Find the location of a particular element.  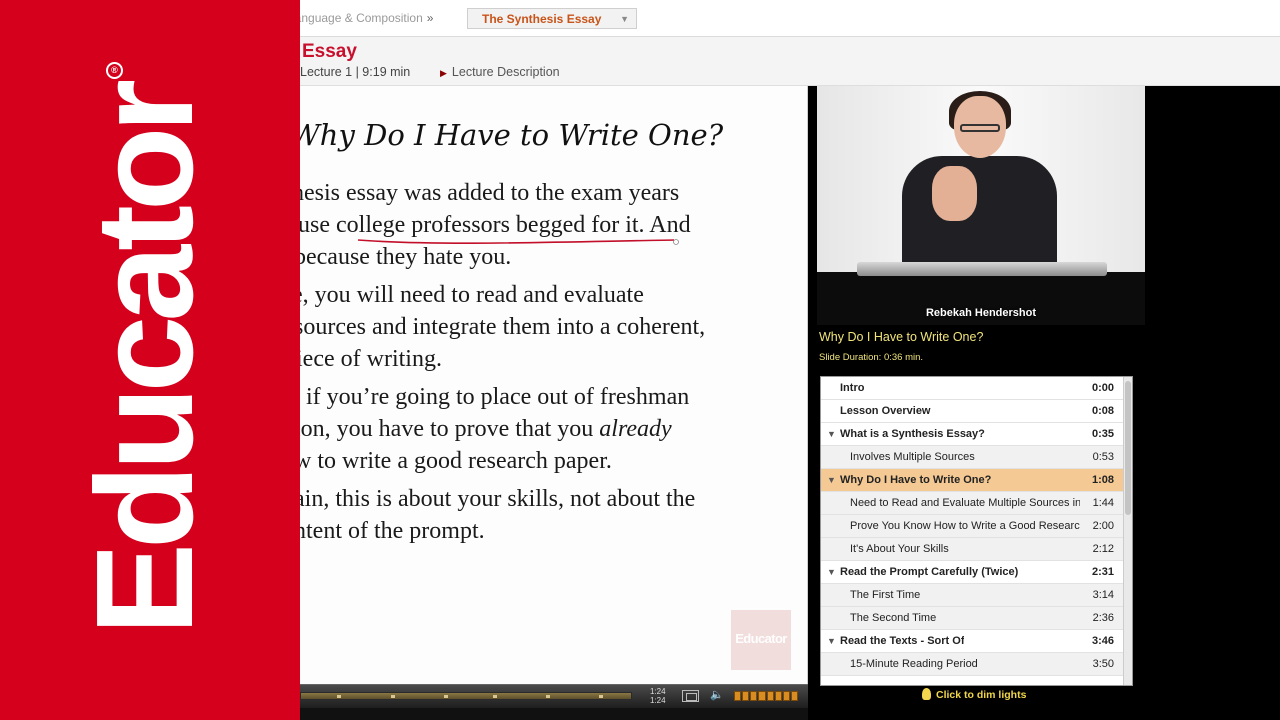

chapter-time: 1:44 is located at coordinates (1103, 503).